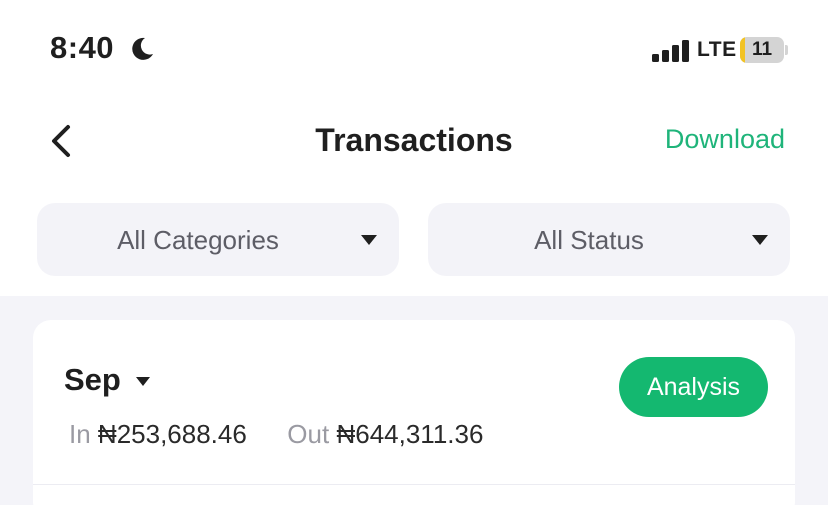 This screenshot has width=828, height=520. What do you see at coordinates (717, 49) in the screenshot?
I see `network-type: LTE` at bounding box center [717, 49].